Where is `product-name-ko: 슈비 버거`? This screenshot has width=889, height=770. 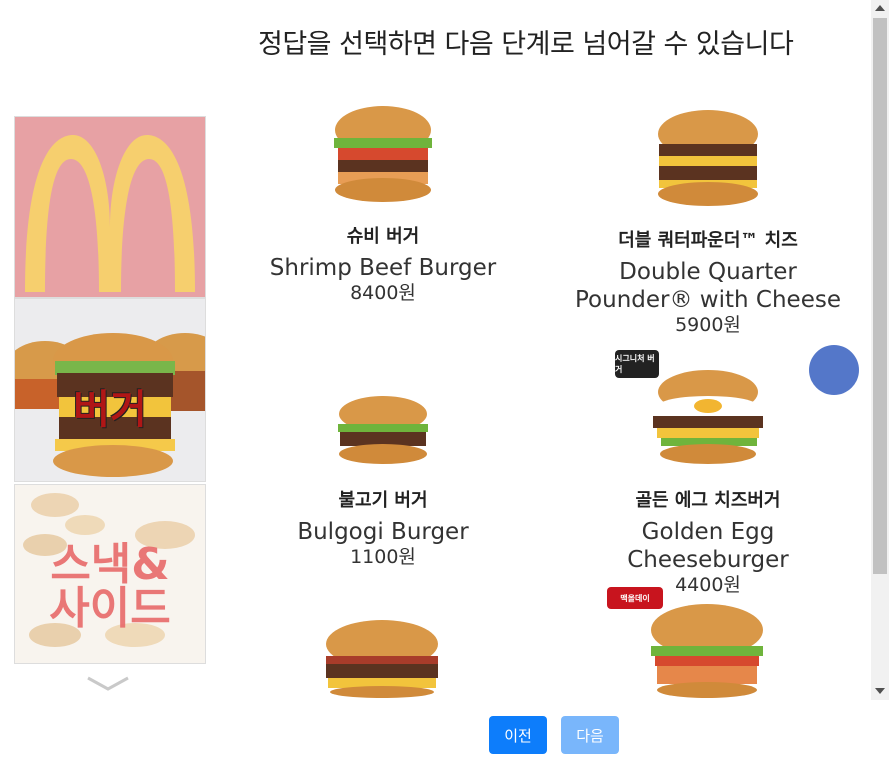 product-name-ko: 슈비 버거 is located at coordinates (383, 236).